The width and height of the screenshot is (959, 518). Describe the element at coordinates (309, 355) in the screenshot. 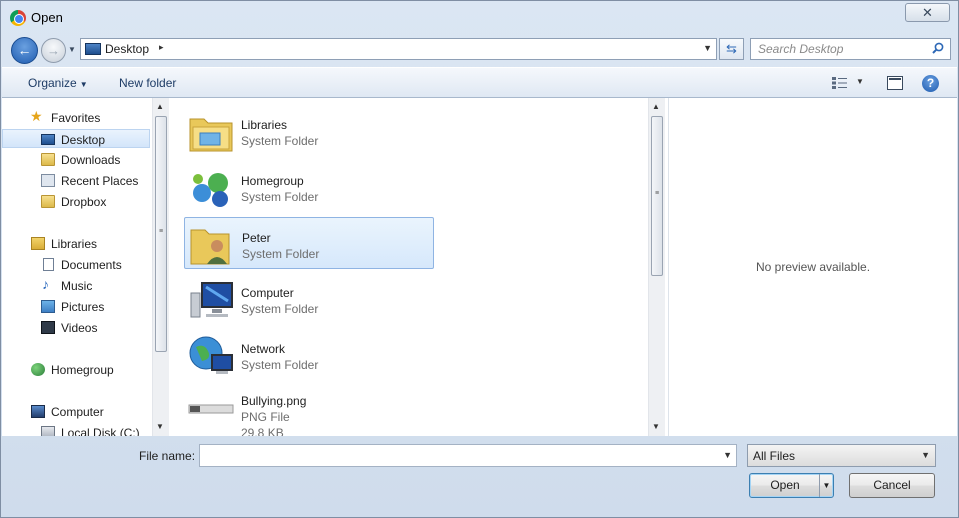

I see `file-item-network: Network System Folder` at that location.